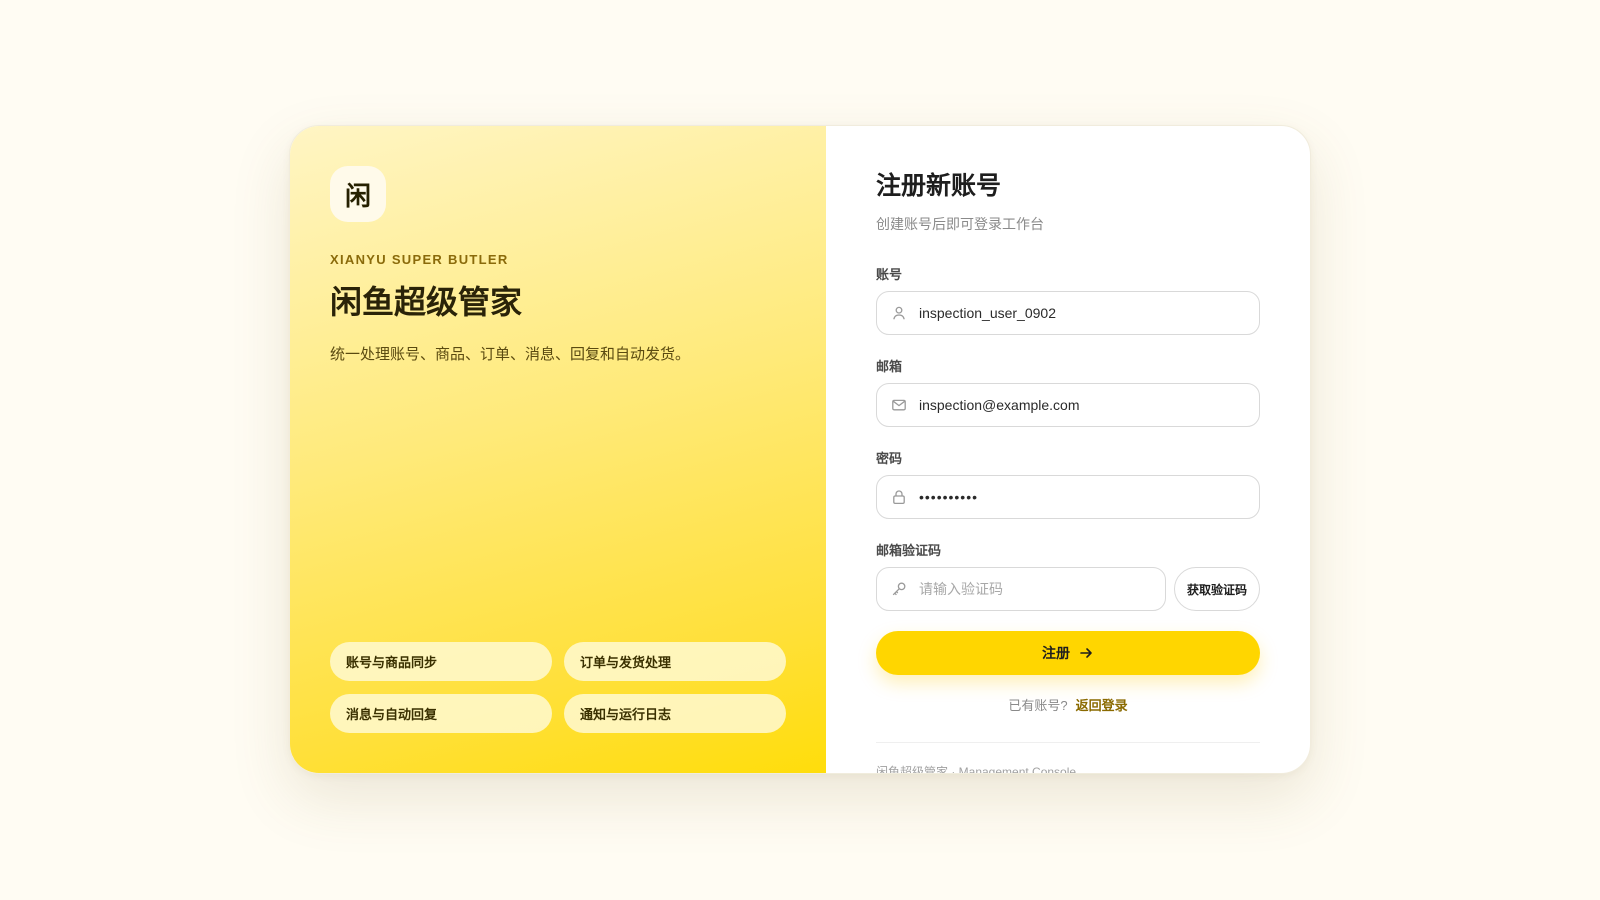  I want to click on email-input, so click(1082, 405).